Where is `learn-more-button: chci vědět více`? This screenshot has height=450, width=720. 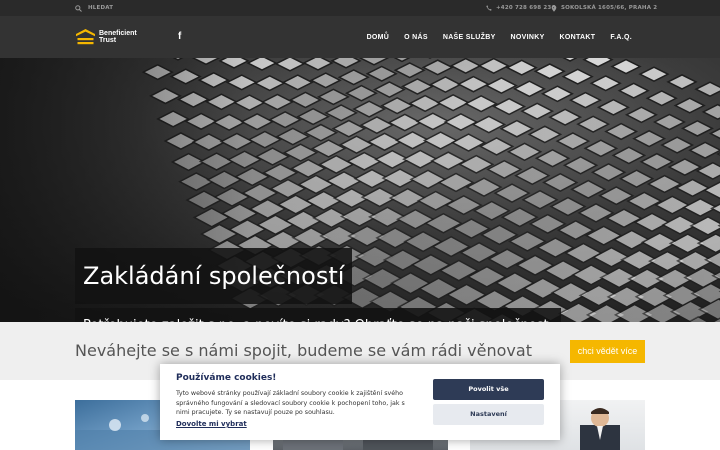
learn-more-button: chci vědět více is located at coordinates (607, 351).